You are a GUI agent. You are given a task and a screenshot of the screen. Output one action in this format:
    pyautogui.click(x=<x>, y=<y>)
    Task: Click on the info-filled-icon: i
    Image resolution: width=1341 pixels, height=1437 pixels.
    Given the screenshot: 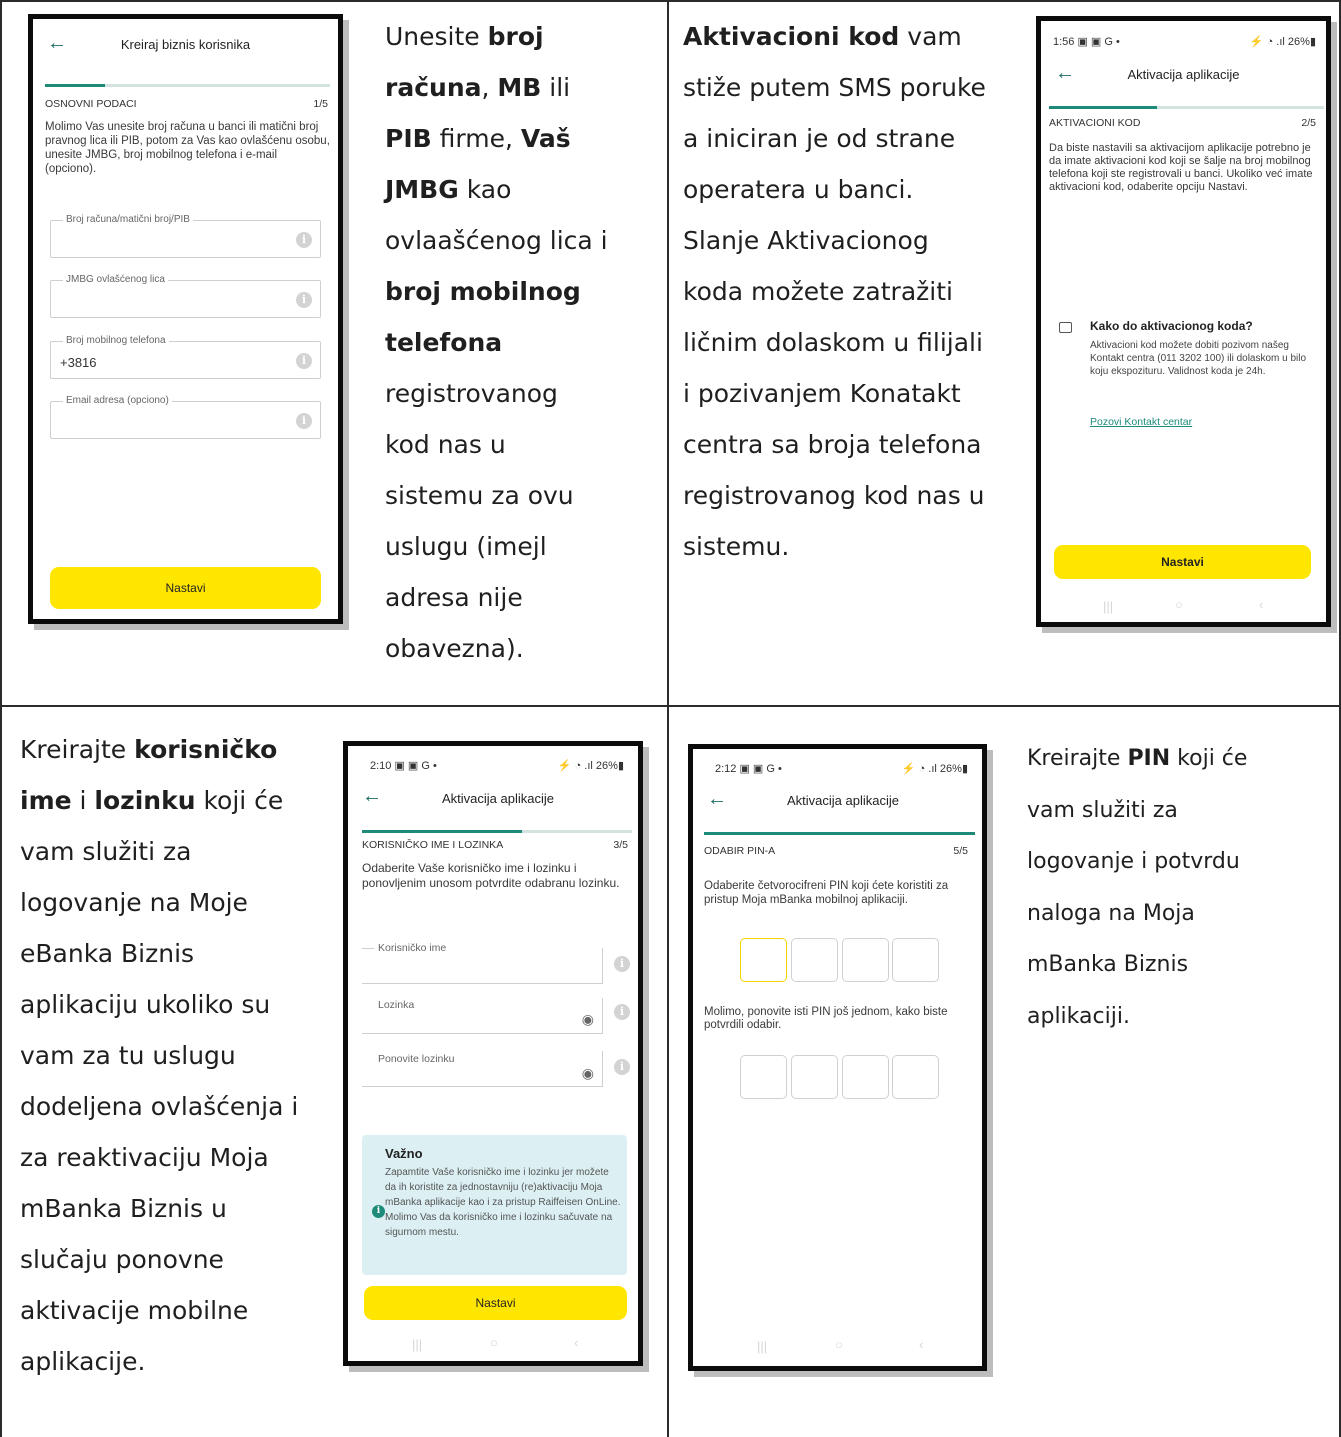 What is the action you would take?
    pyautogui.click(x=378, y=1211)
    